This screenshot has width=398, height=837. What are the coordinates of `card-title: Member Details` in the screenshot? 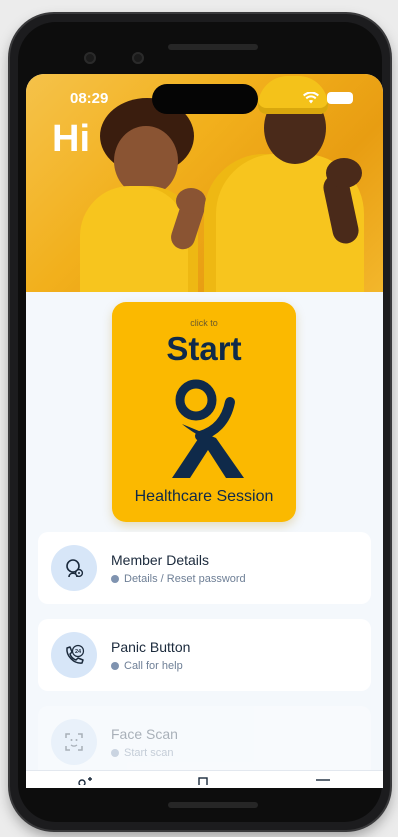 It's located at (160, 560).